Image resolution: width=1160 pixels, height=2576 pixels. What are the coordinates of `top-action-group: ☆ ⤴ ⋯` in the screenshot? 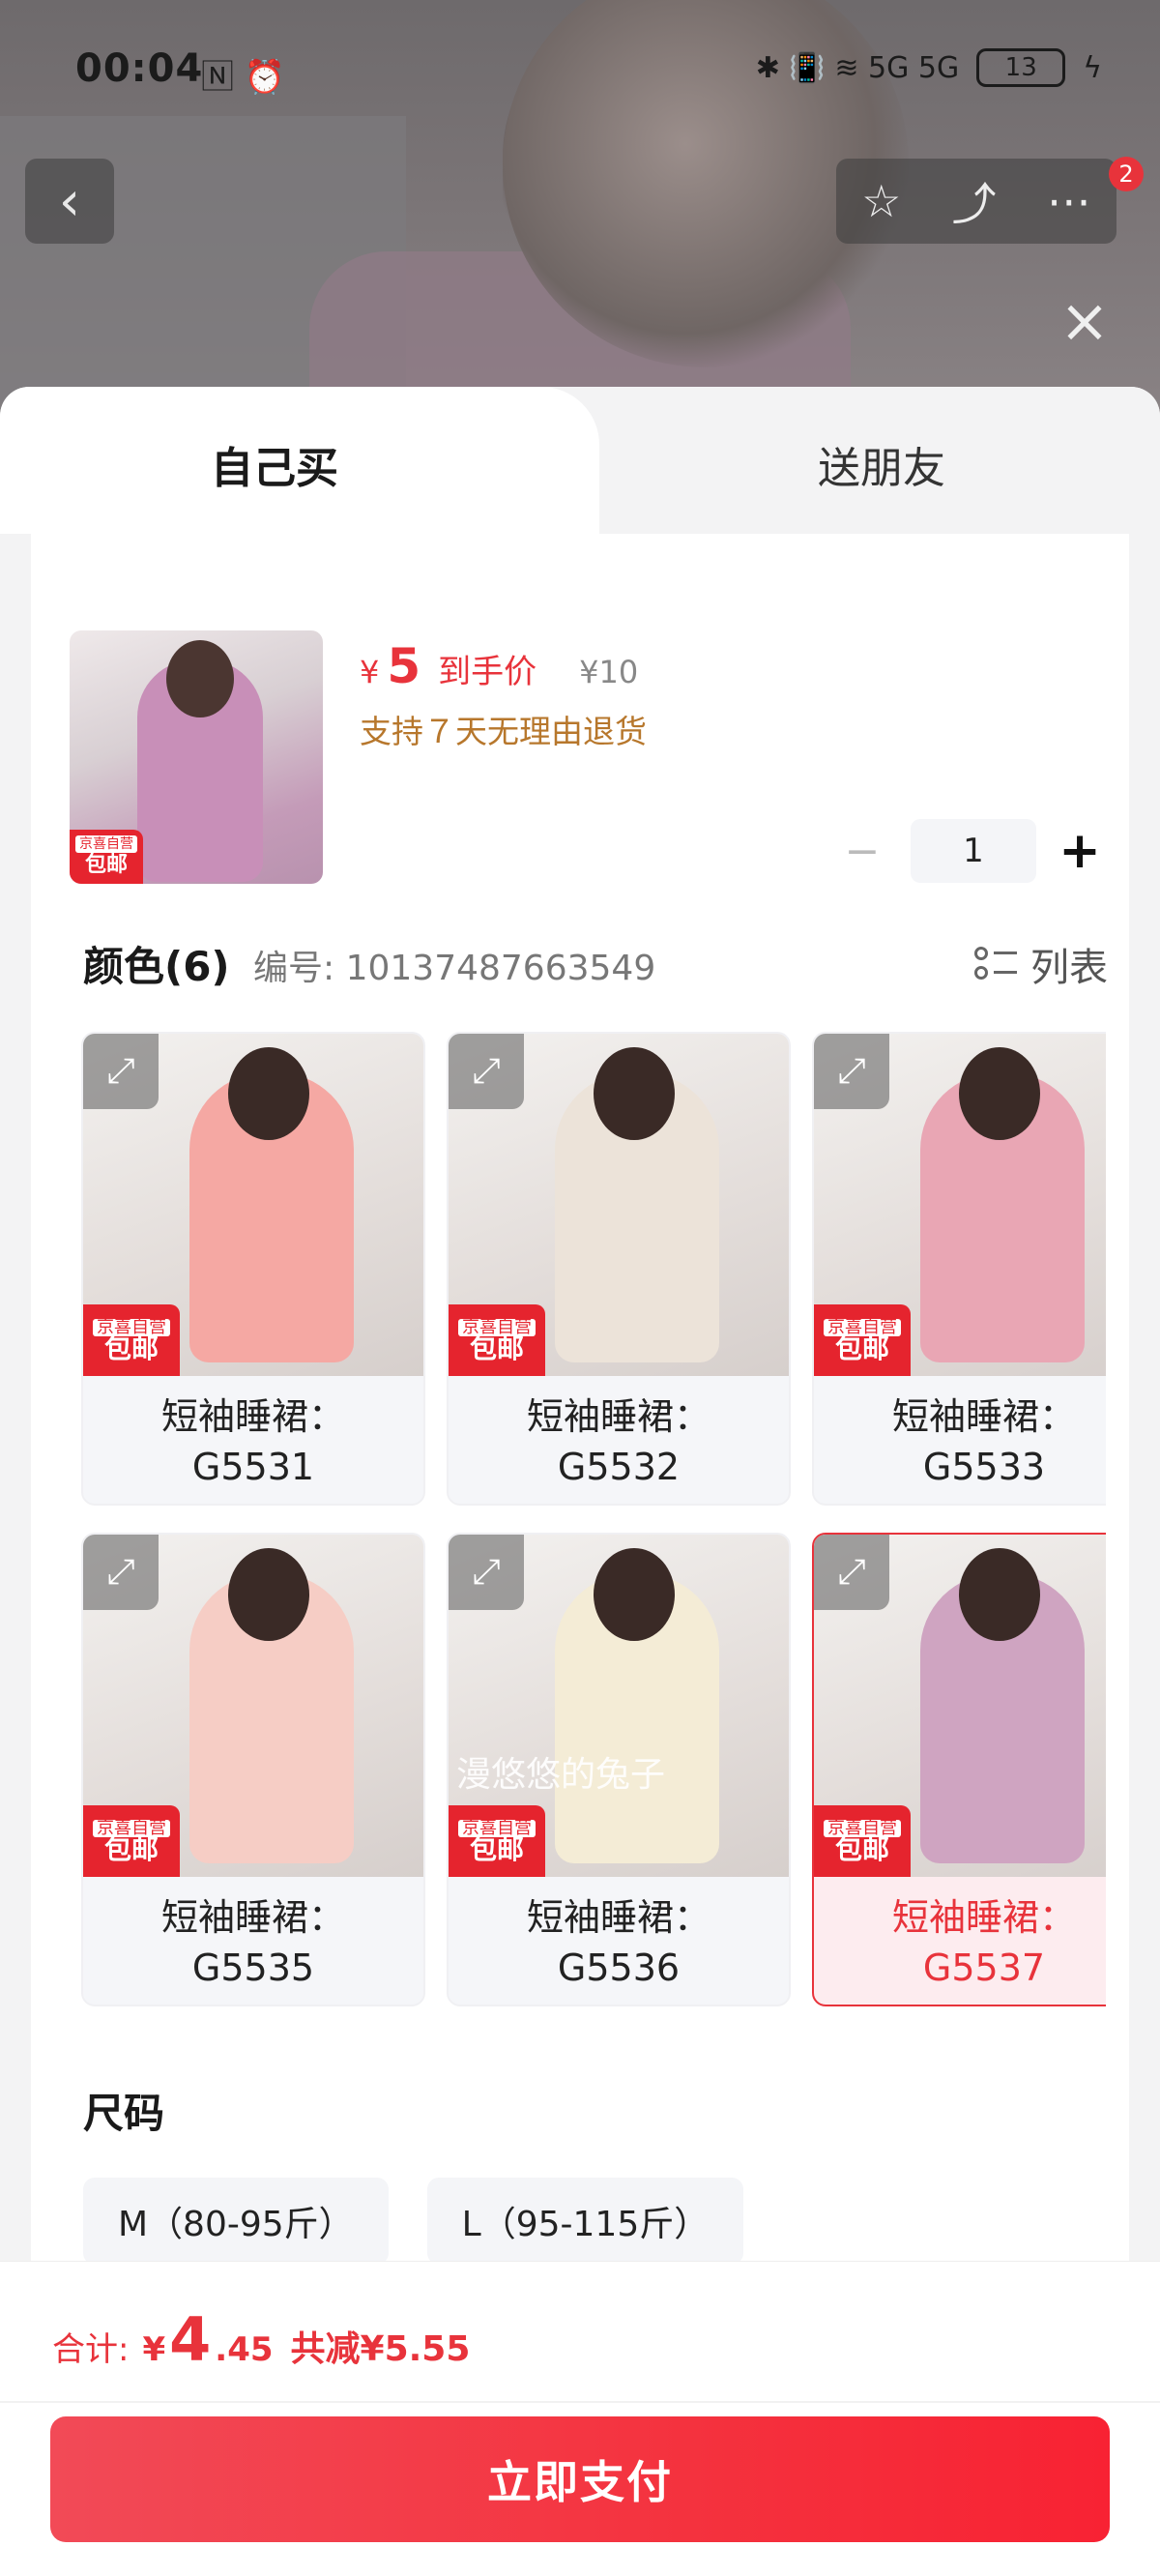 It's located at (976, 201).